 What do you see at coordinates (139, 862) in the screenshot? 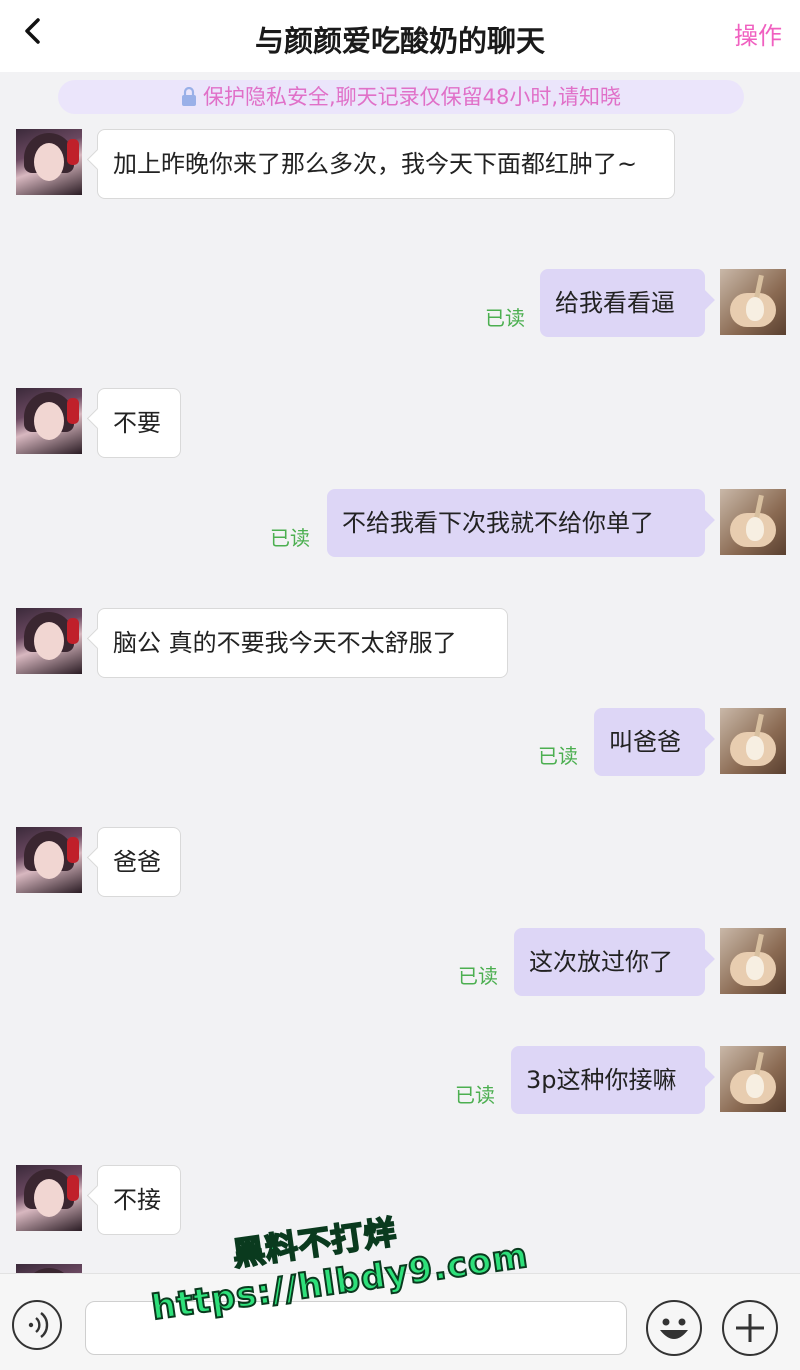
I see `message-bubble: 爸爸` at bounding box center [139, 862].